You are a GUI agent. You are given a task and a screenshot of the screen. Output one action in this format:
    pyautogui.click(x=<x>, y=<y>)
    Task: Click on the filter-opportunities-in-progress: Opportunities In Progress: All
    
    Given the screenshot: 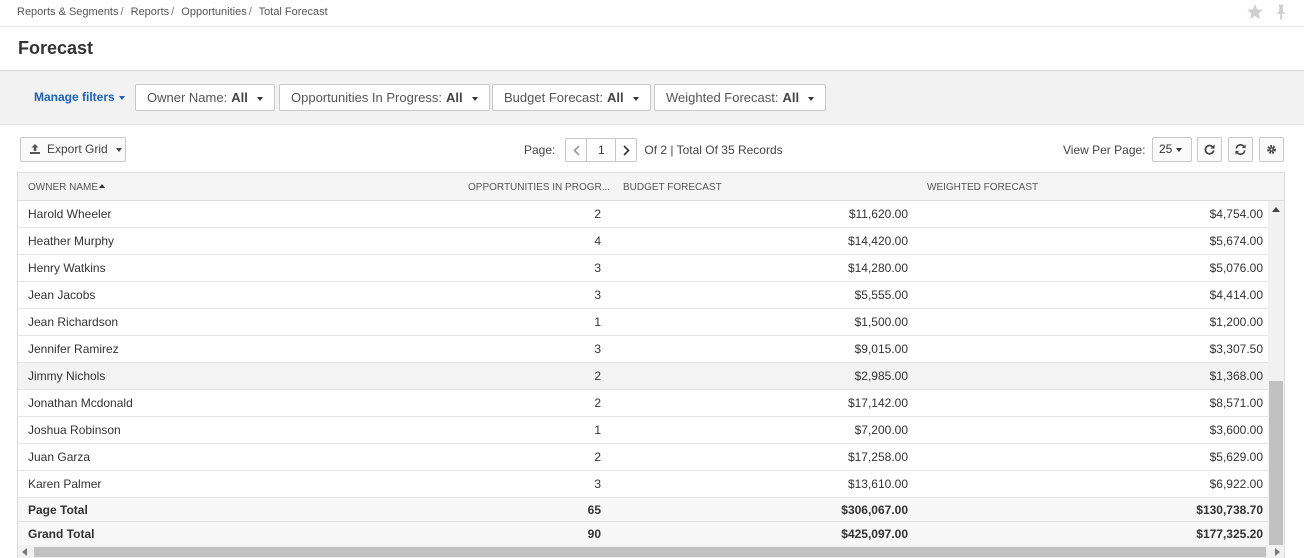 What is the action you would take?
    pyautogui.click(x=384, y=97)
    